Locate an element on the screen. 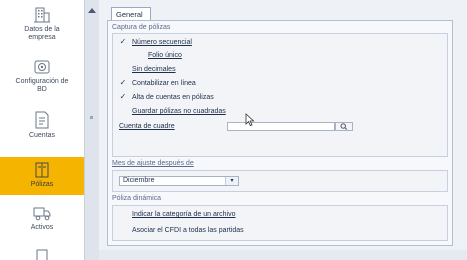  bottom-area is located at coordinates (283, 255).